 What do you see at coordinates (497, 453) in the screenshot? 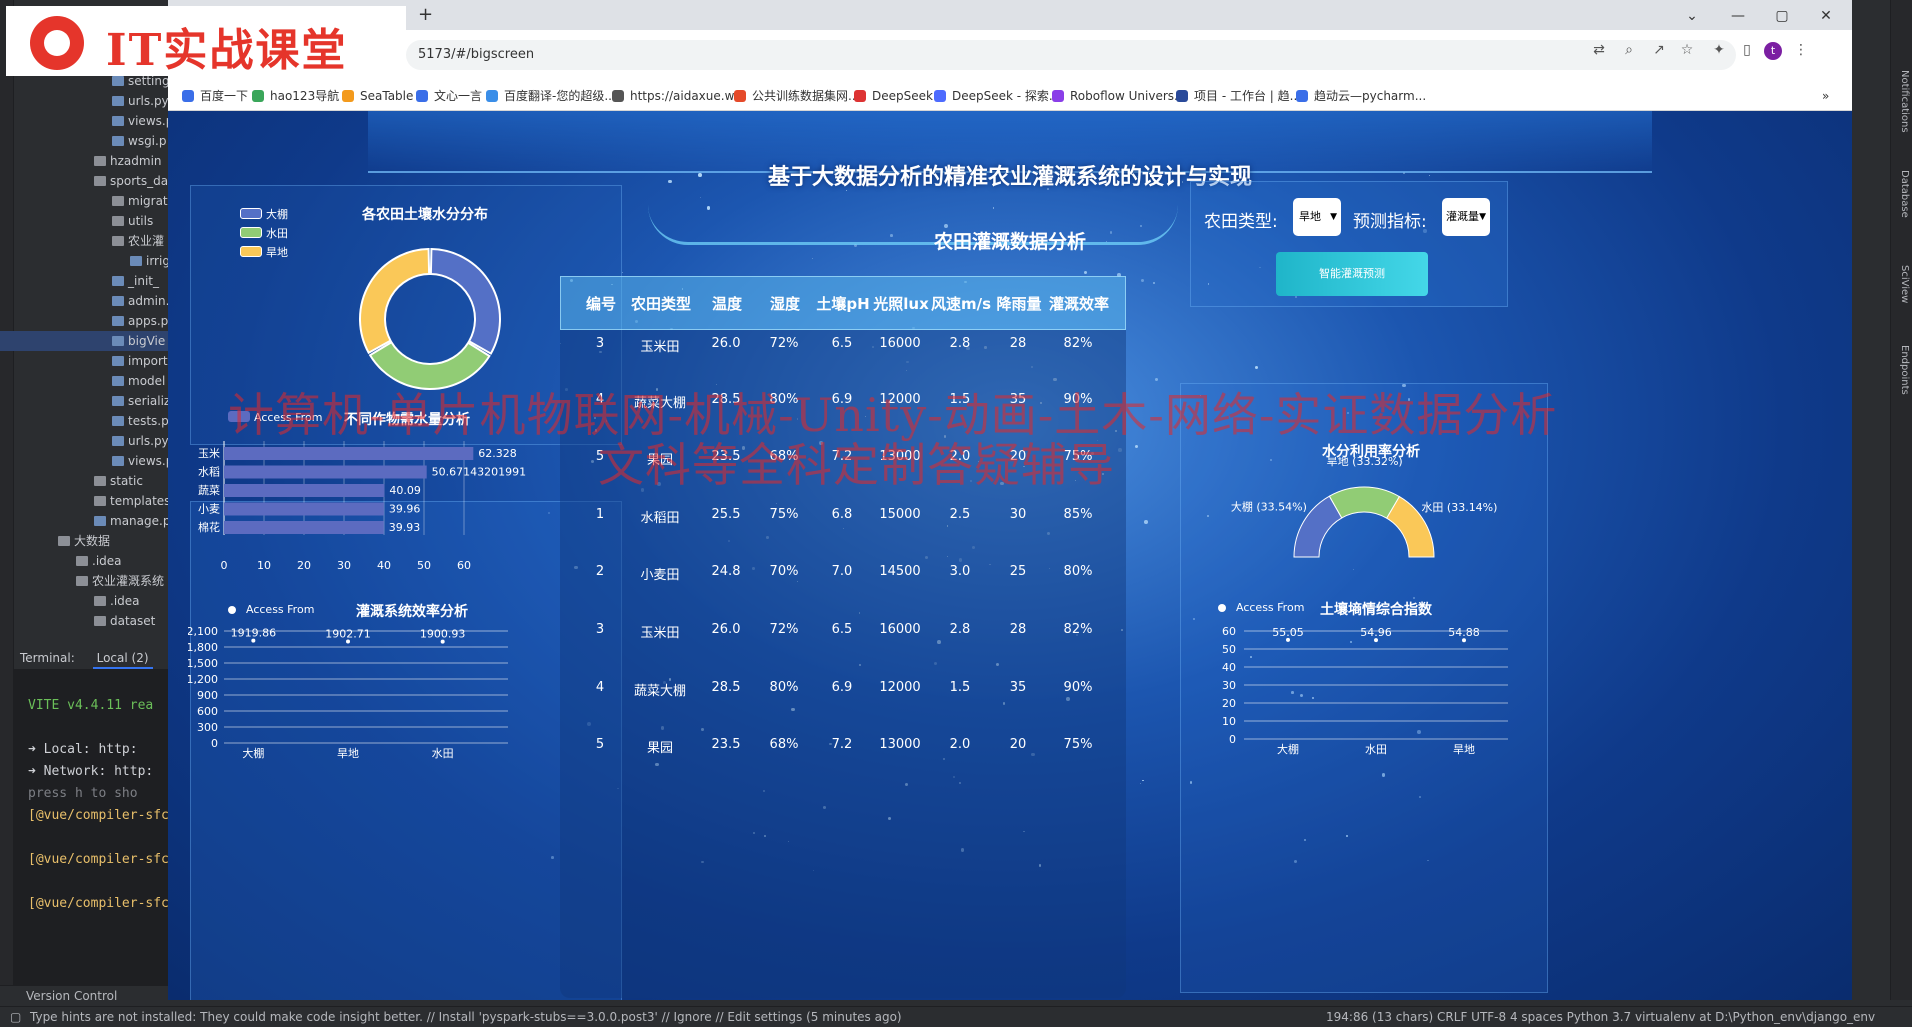
I see `data-label: 62.328` at bounding box center [497, 453].